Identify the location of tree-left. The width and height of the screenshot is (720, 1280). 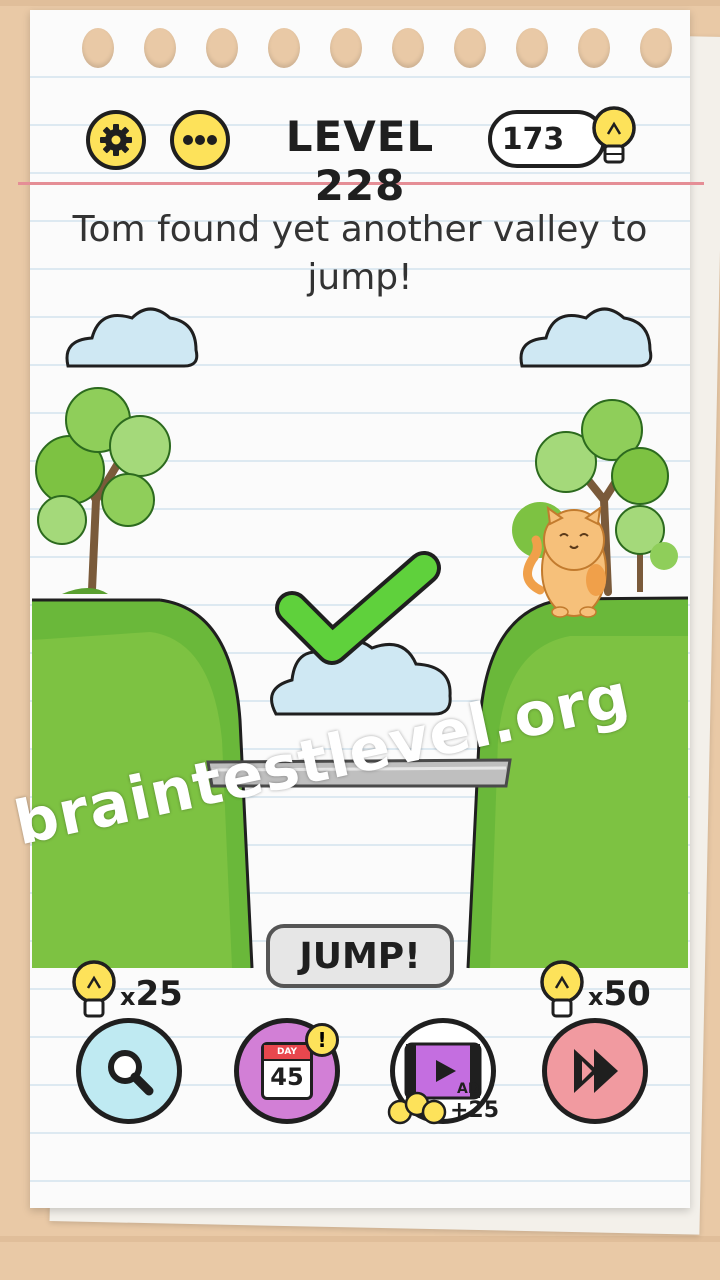
(103, 490).